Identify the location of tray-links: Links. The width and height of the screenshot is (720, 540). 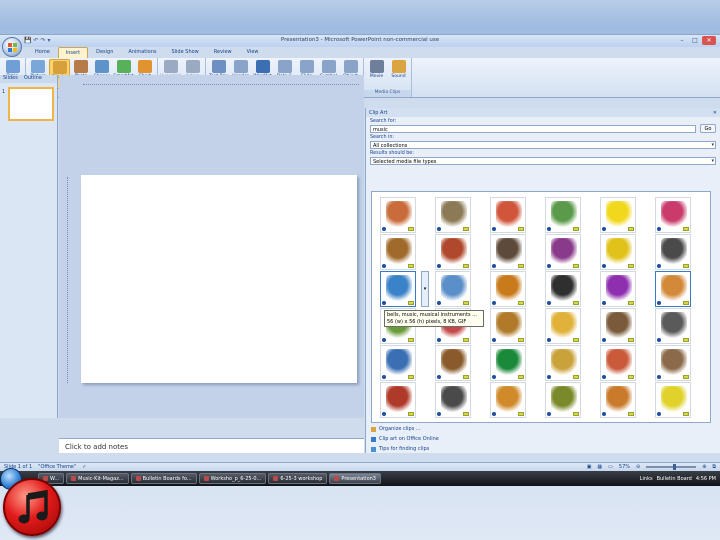
(646, 479).